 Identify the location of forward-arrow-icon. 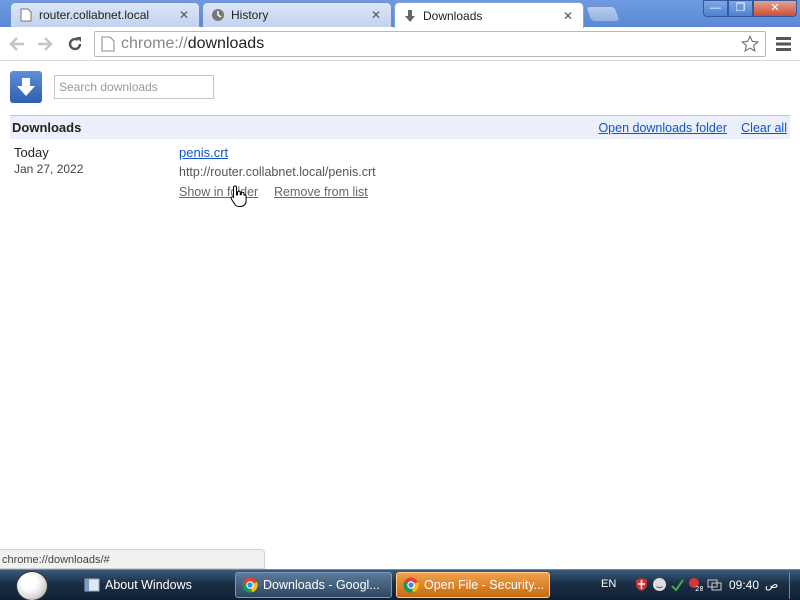
(45, 44).